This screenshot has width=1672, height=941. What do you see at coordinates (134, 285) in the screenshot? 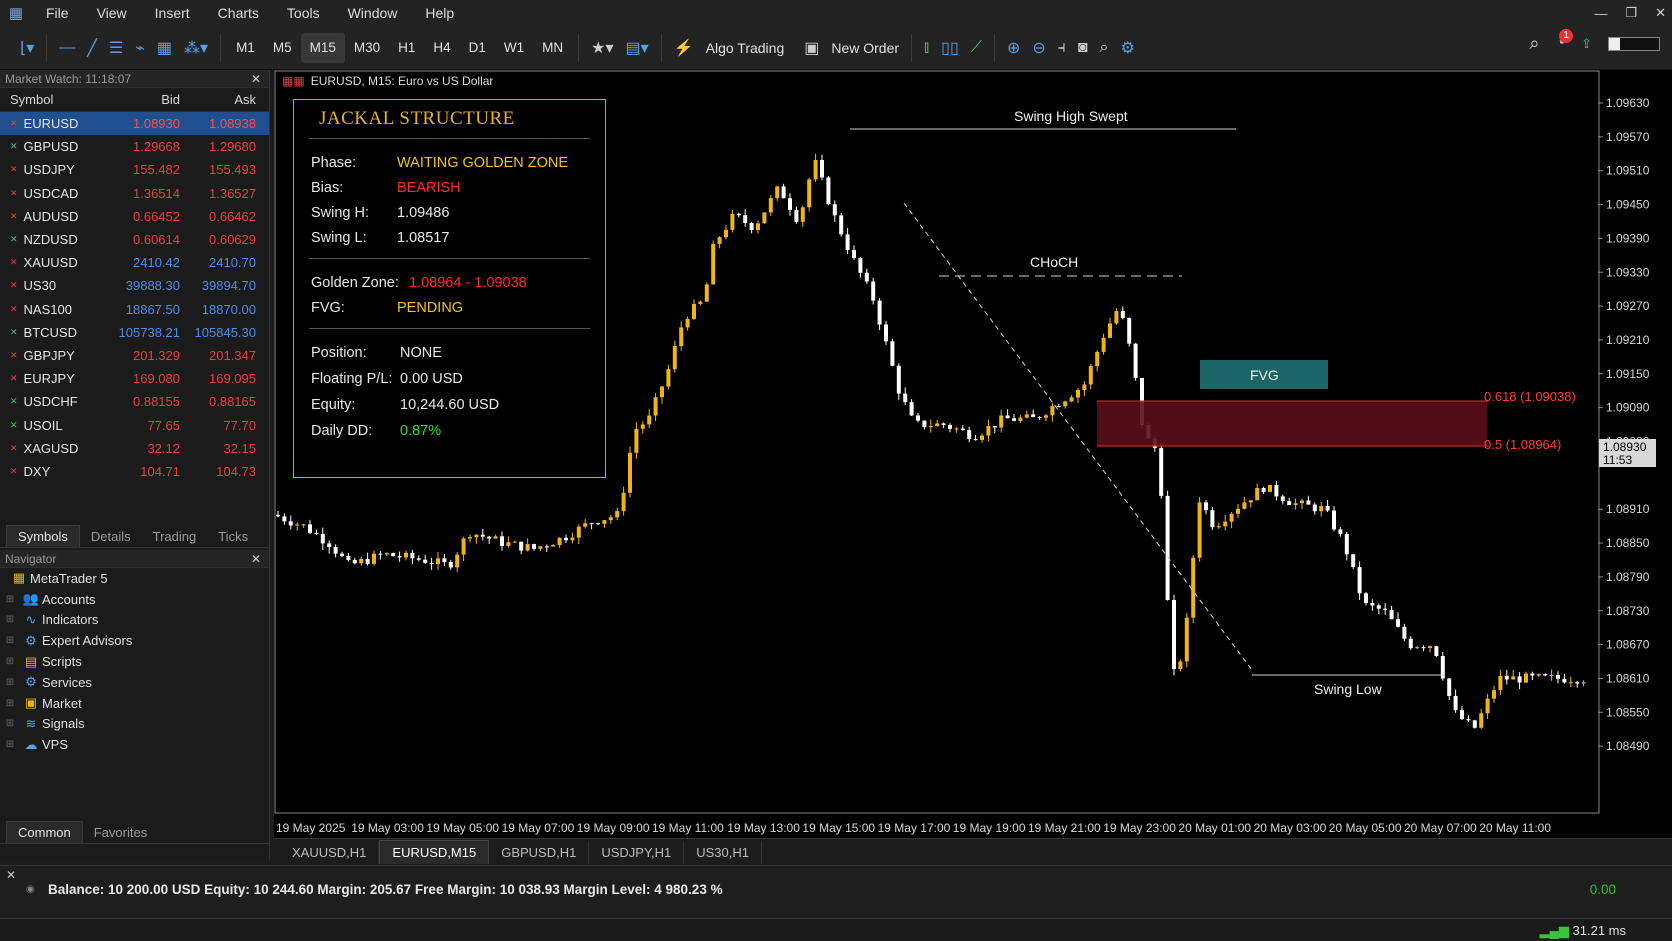
I see `market-watch-row: ✕ US30 39888.30 39894.70` at bounding box center [134, 285].